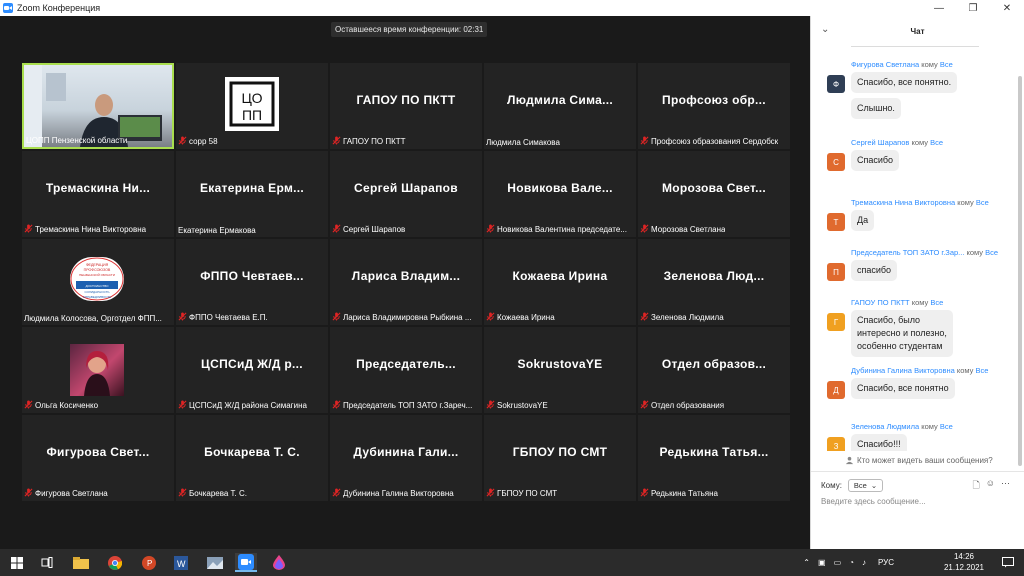 The height and width of the screenshot is (576, 1024). What do you see at coordinates (848, 562) in the screenshot?
I see `system-tray-icons: ⌃ ▣ ▭ ◔ ♪ РУС` at bounding box center [848, 562].